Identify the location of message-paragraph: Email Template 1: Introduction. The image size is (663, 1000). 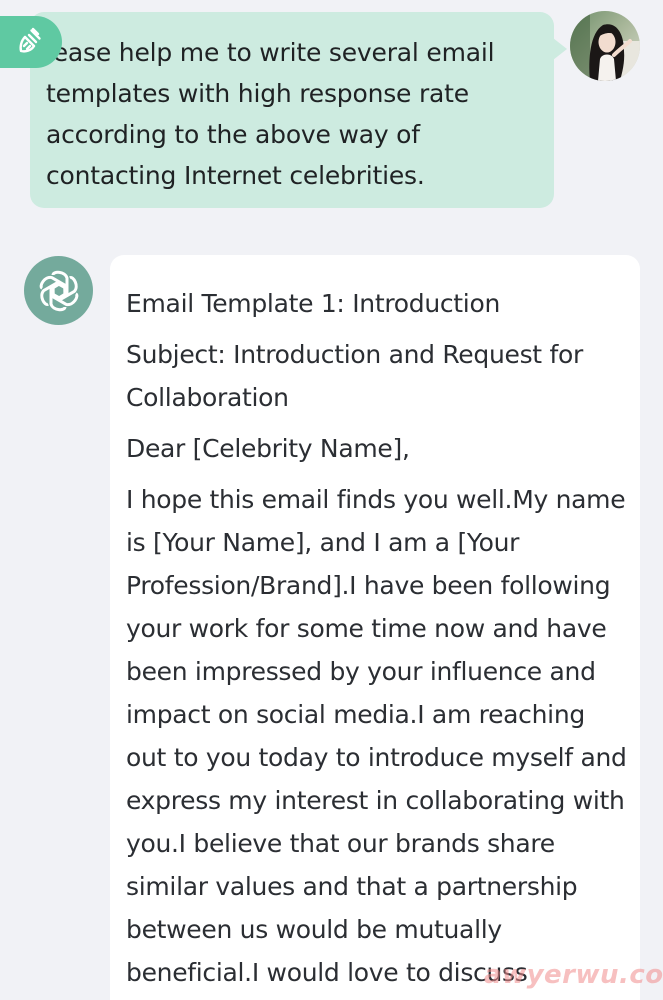
(313, 303).